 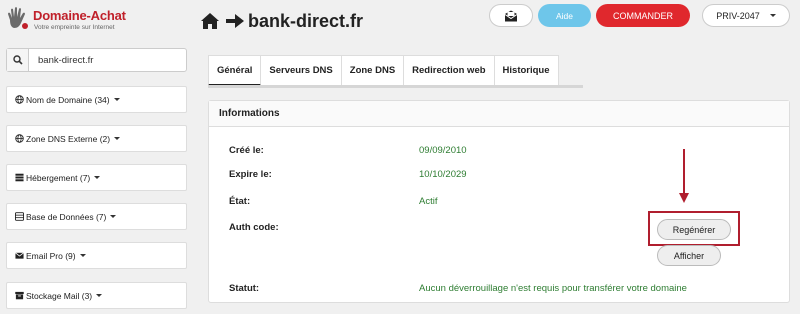 I want to click on search-icon, so click(x=17, y=60).